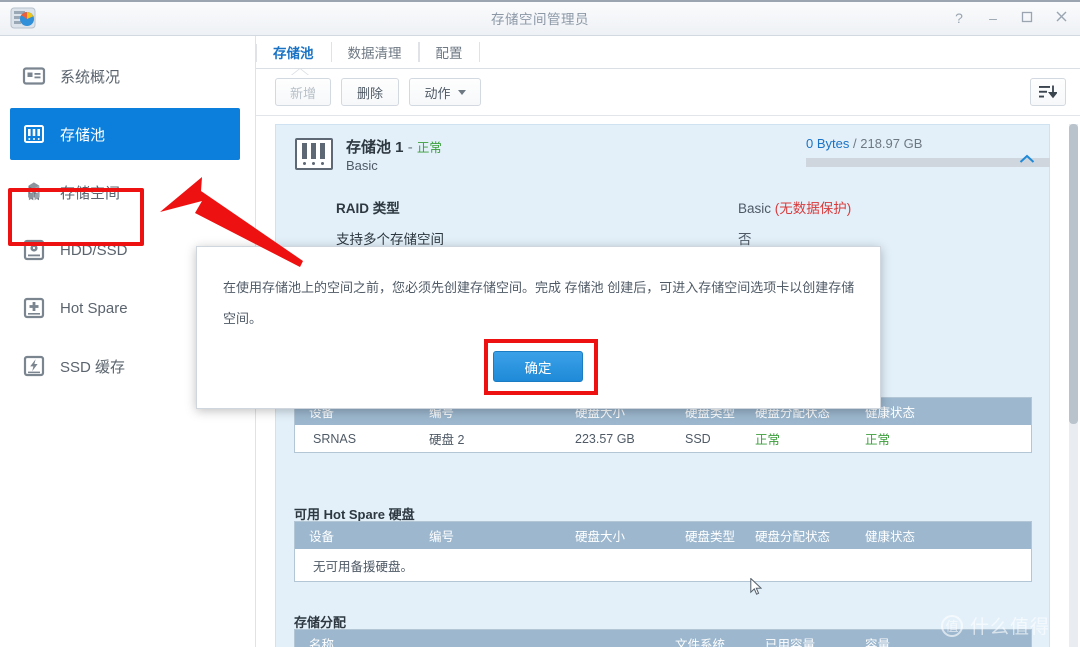 The height and width of the screenshot is (647, 1080). Describe the element at coordinates (34, 250) in the screenshot. I see `hdd-ssd-icon` at that location.